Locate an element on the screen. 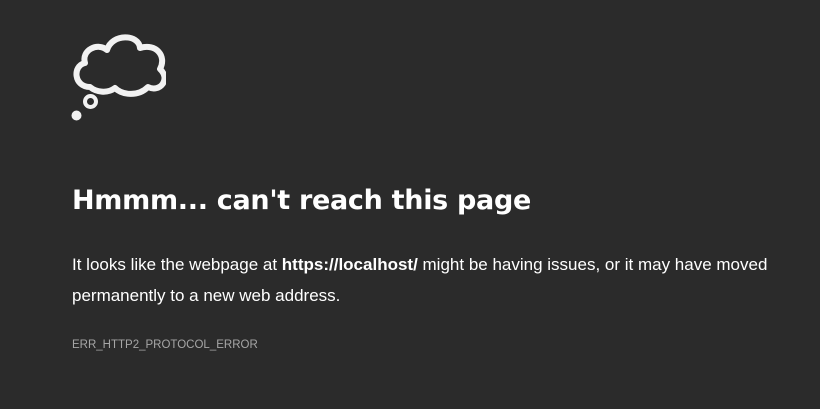 This screenshot has width=820, height=409. thought-bubble-medium is located at coordinates (90, 101).